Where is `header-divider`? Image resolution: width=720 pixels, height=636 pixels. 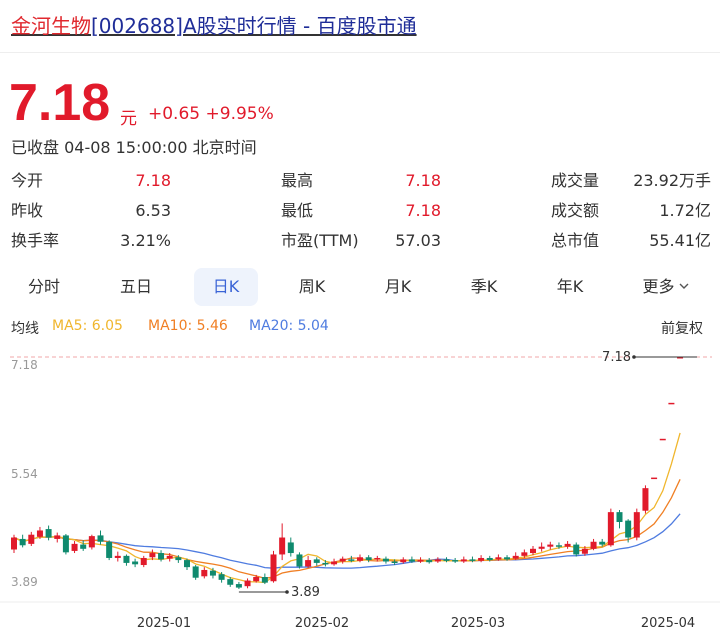
header-divider is located at coordinates (360, 52).